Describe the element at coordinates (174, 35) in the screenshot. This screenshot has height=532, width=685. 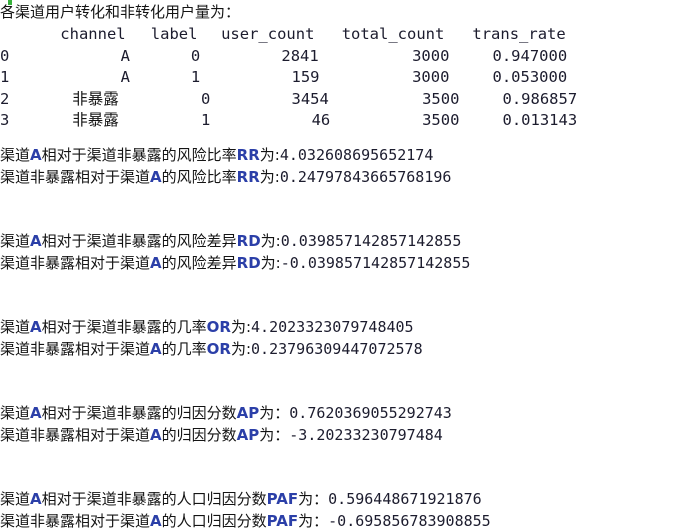
I see `table-header-label: label` at that location.